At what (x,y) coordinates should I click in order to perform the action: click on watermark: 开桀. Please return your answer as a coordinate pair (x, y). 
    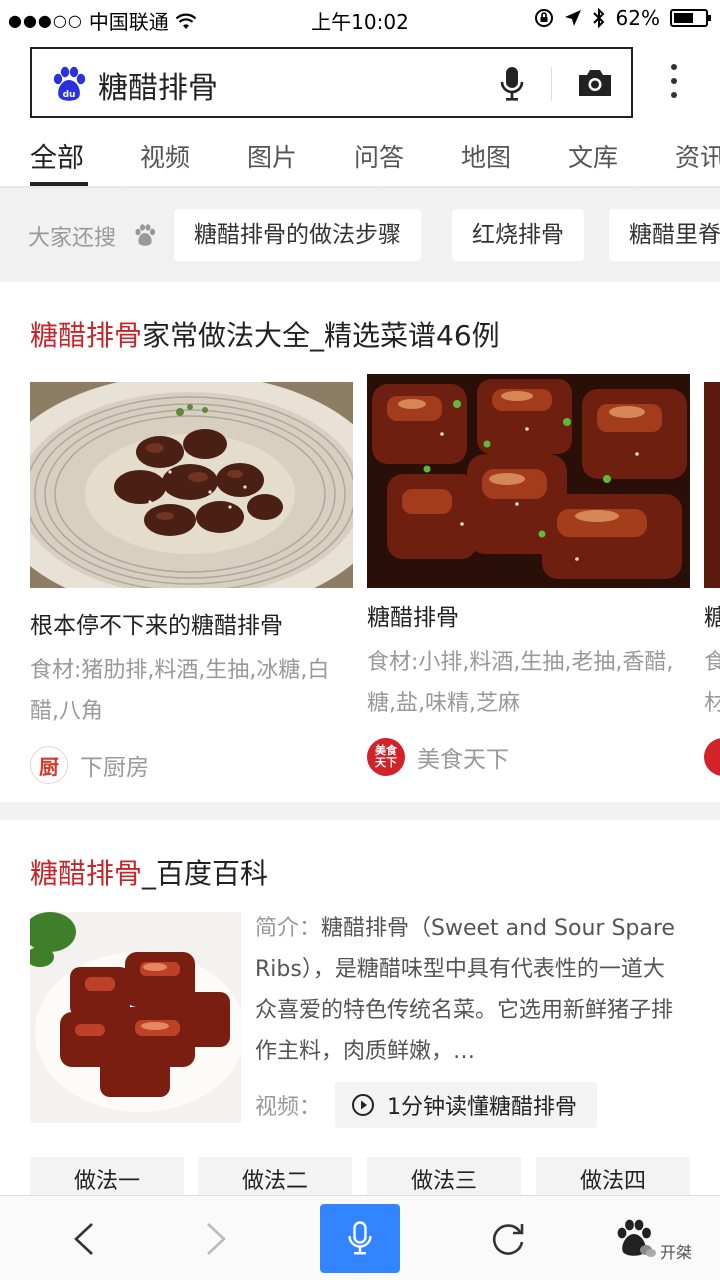
    Looking at the image, I should click on (666, 1251).